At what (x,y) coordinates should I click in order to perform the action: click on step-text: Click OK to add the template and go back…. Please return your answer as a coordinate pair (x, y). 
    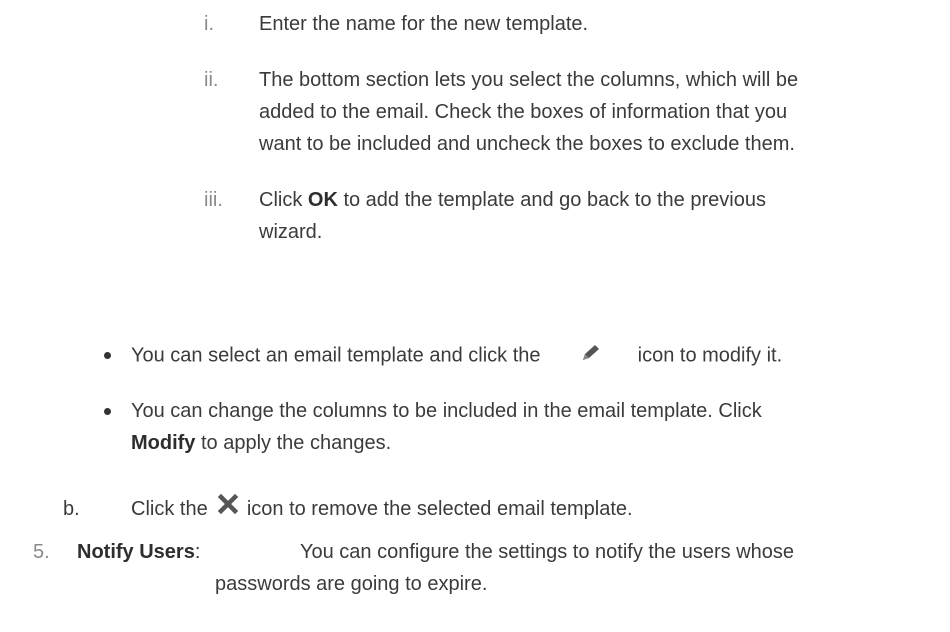
    Looking at the image, I should click on (512, 200).